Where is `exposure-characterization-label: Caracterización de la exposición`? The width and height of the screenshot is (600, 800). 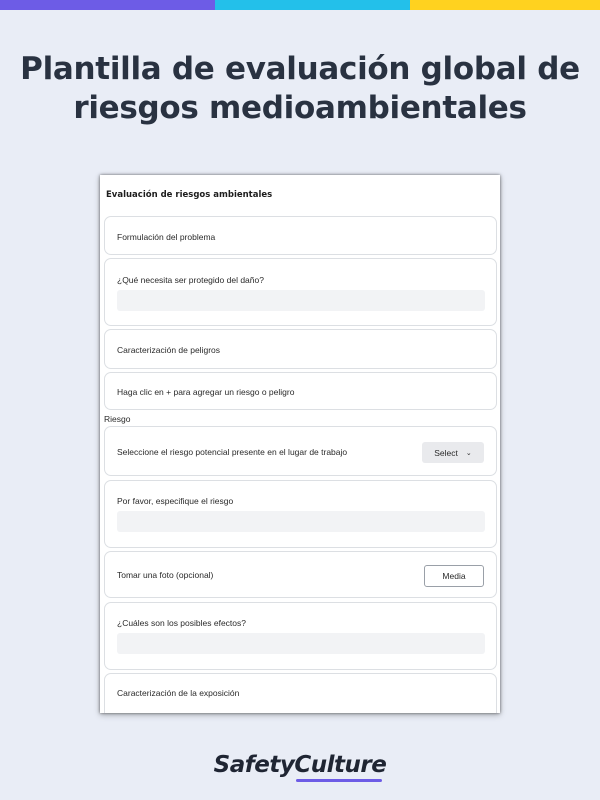 exposure-characterization-label: Caracterización de la exposición is located at coordinates (178, 693).